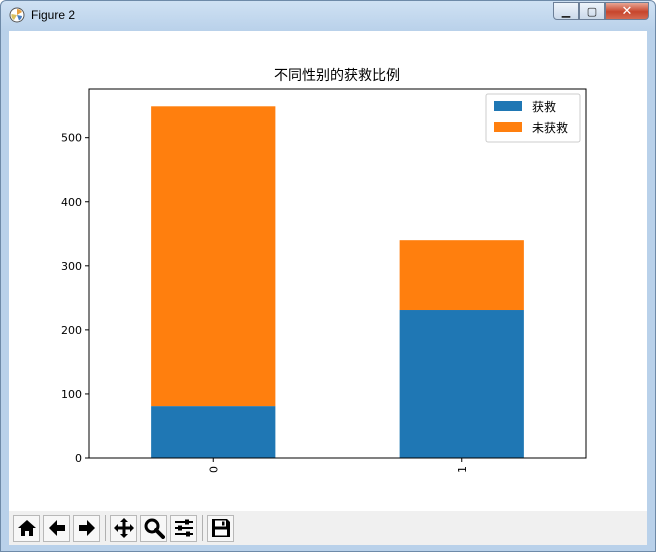  I want to click on forward-button, so click(86, 528).